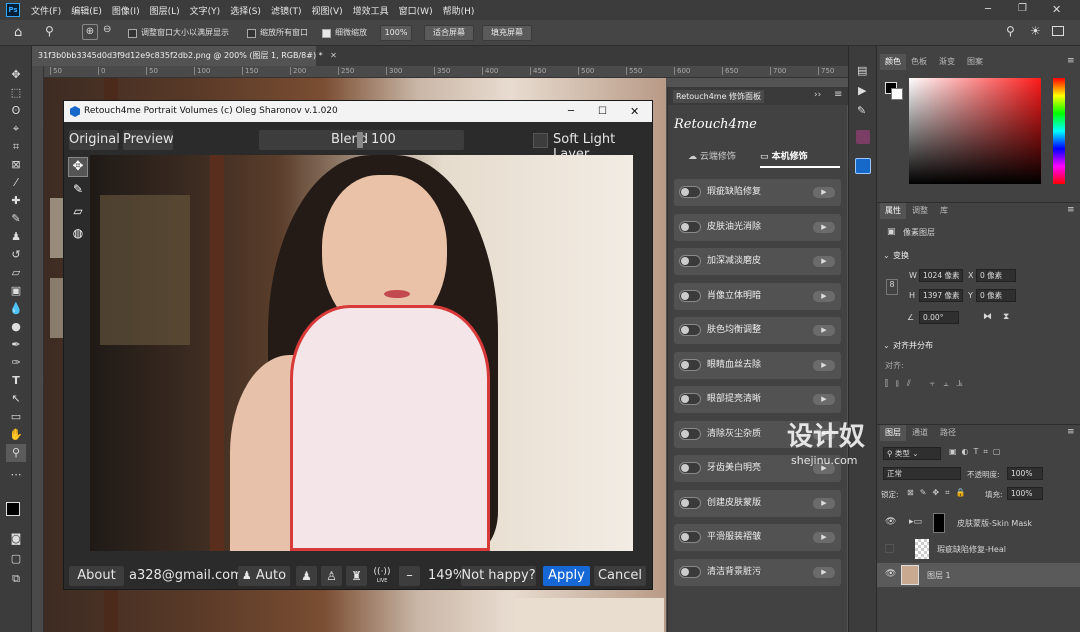 The image size is (1080, 632). Describe the element at coordinates (975, 62) in the screenshot. I see `tab-patterns: 图案` at that location.